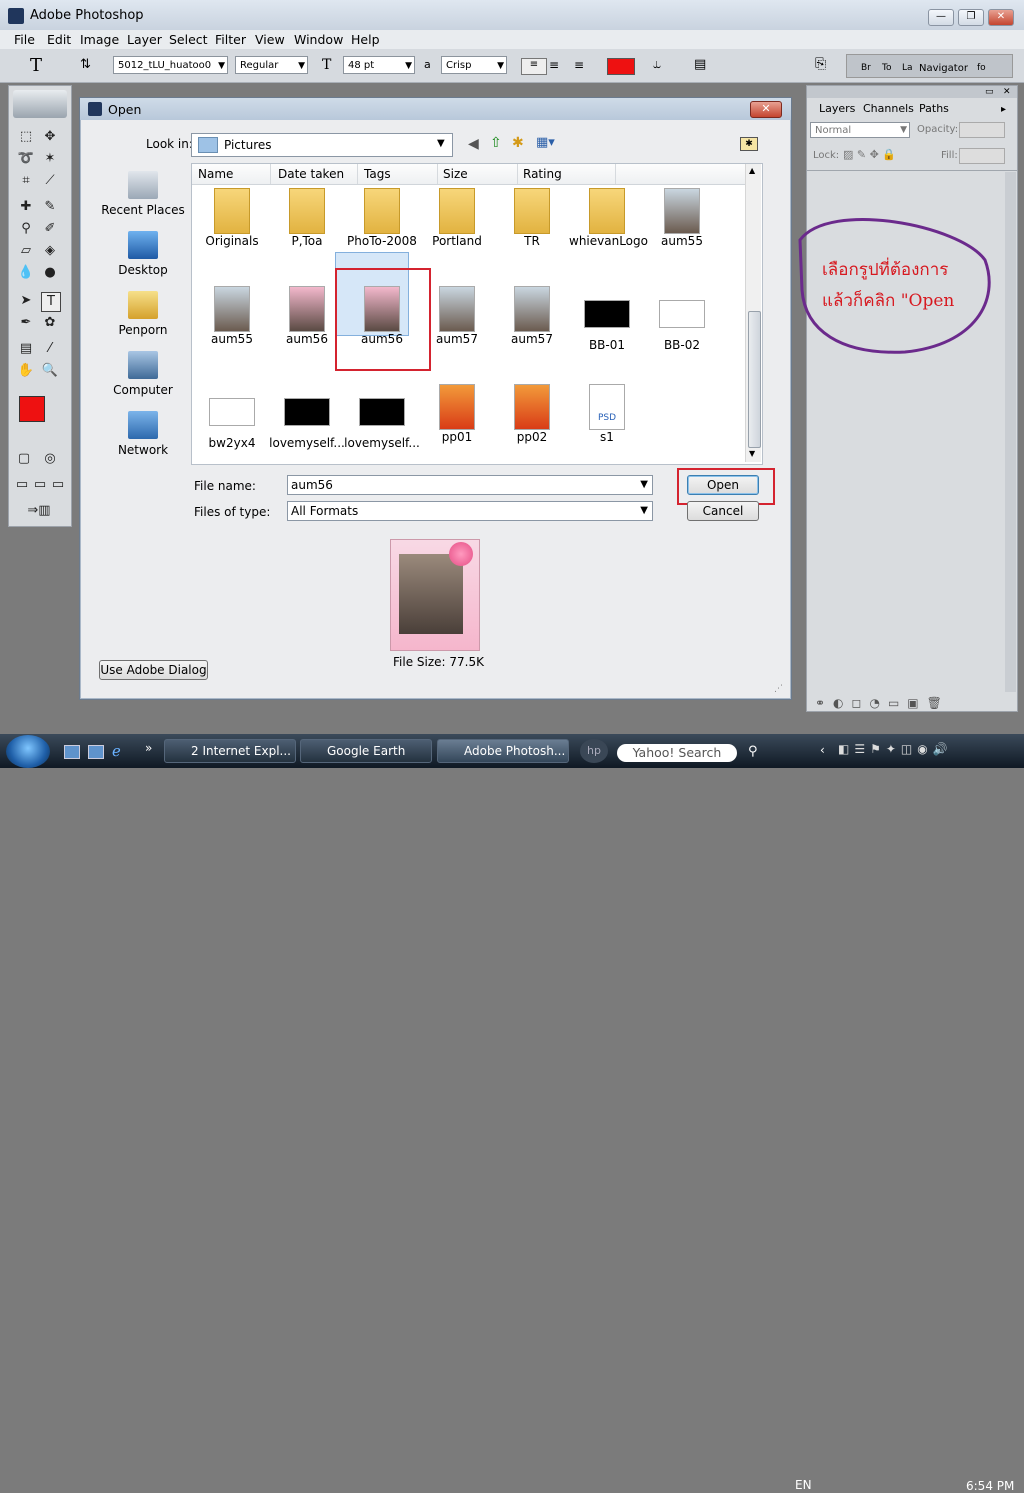 The width and height of the screenshot is (1024, 1493). What do you see at coordinates (886, 68) in the screenshot?
I see `dock-tab-to: To` at bounding box center [886, 68].